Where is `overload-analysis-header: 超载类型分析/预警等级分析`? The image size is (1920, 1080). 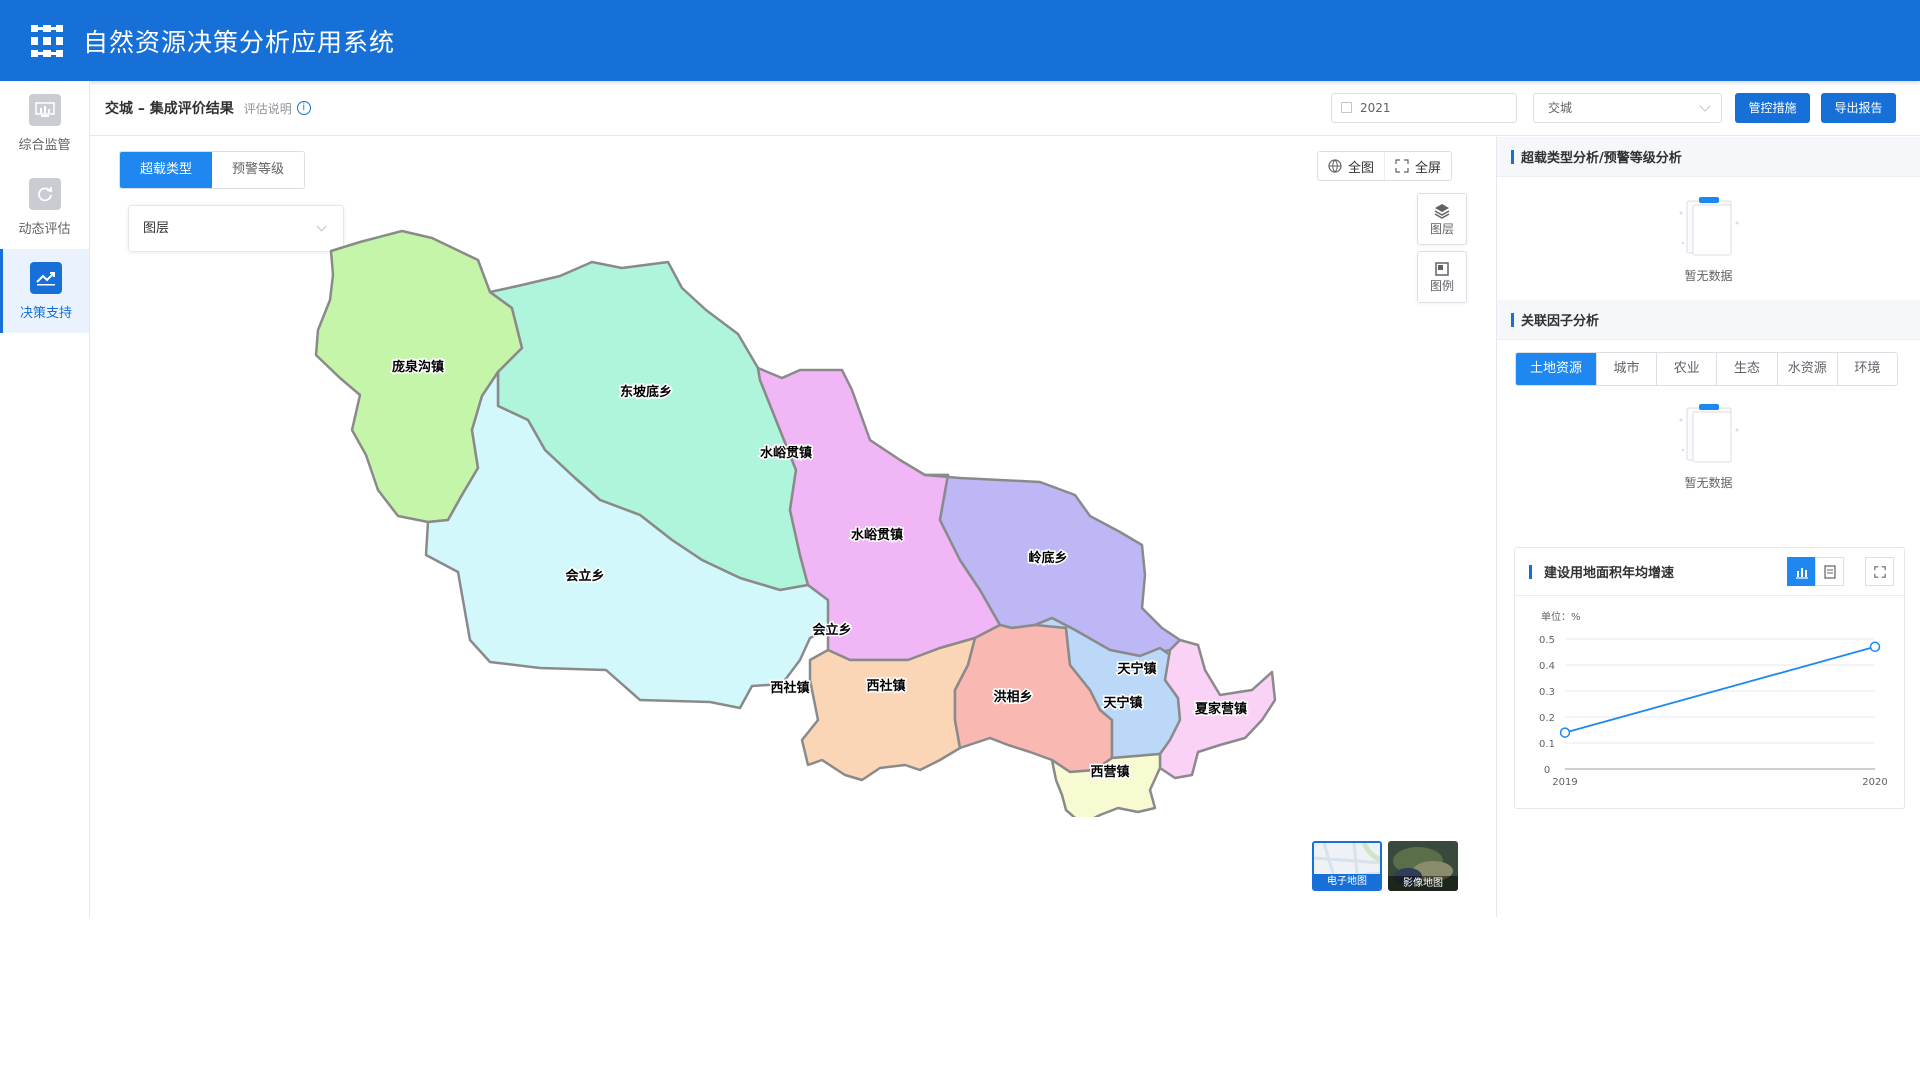
overload-analysis-header: 超载类型分析/预警等级分析 is located at coordinates (1708, 157).